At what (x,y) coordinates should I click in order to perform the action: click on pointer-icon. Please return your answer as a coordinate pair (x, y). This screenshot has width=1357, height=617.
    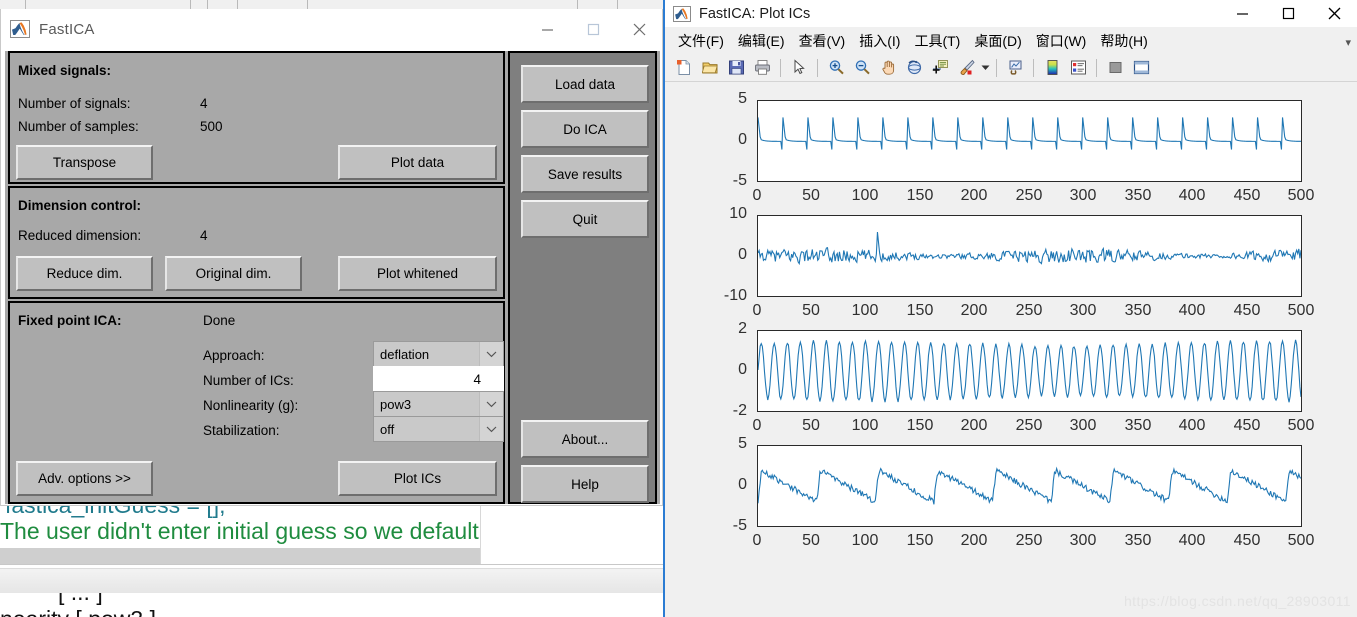
    Looking at the image, I should click on (799, 68).